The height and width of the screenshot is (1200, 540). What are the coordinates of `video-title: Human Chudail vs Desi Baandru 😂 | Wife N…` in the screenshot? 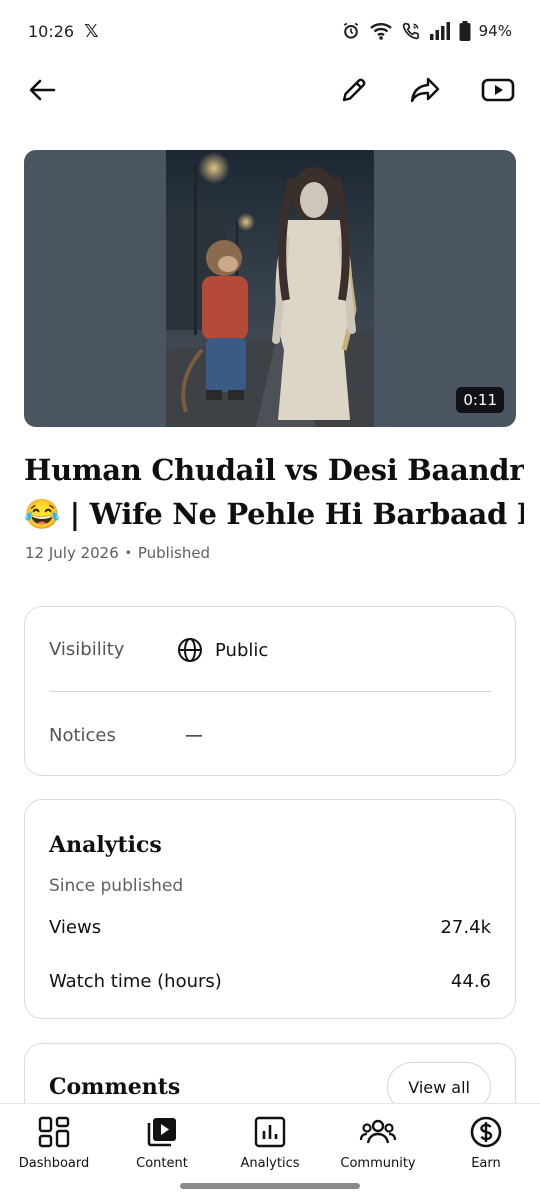 It's located at (274, 492).